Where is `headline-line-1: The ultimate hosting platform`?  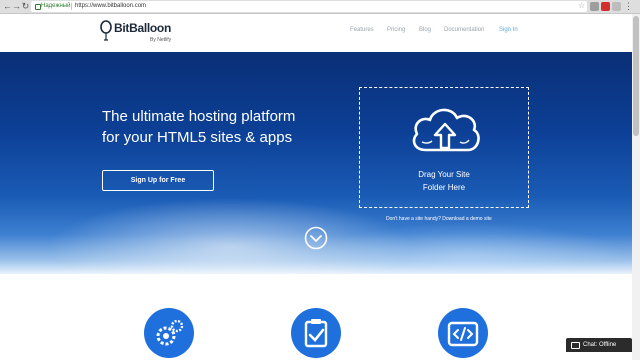 headline-line-1: The ultimate hosting platform is located at coordinates (199, 116).